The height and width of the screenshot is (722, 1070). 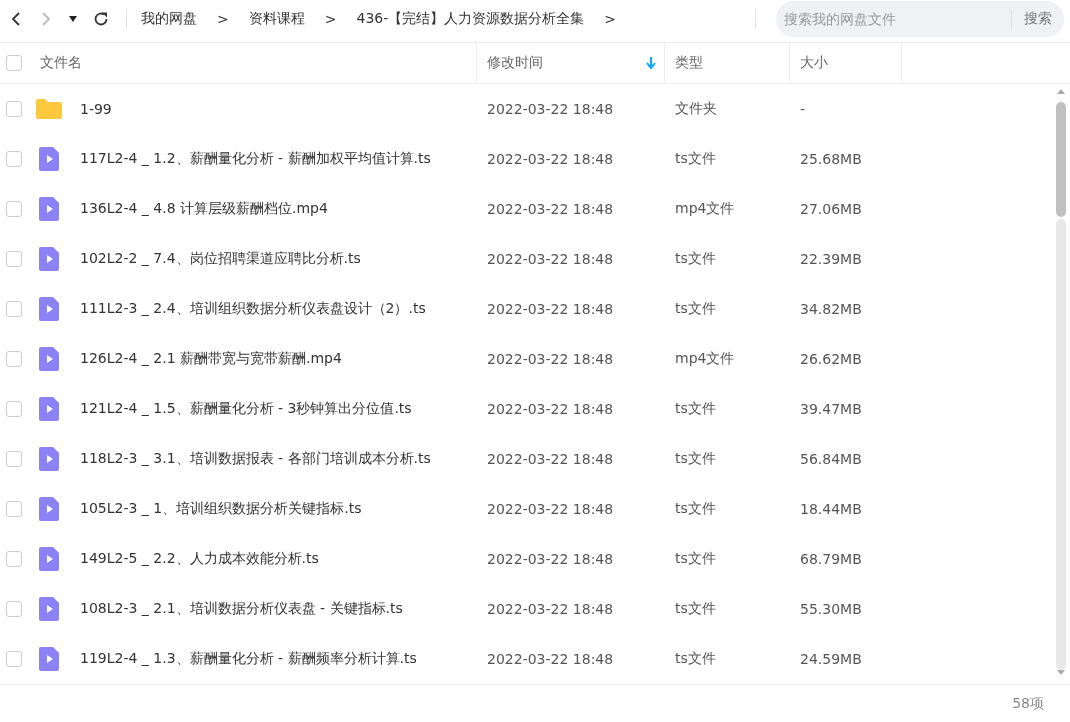 What do you see at coordinates (831, 159) in the screenshot?
I see `file-size: 25.68MB` at bounding box center [831, 159].